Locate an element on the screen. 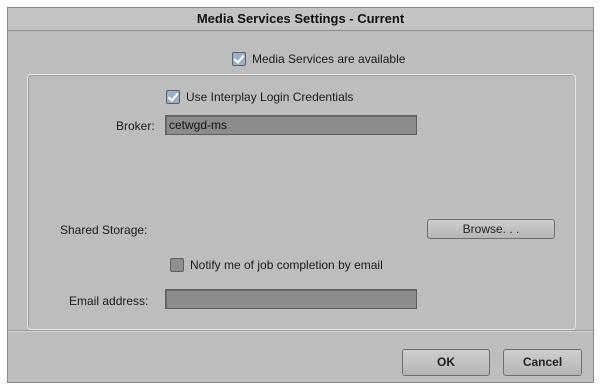  media-services-available-label: Media Services are available is located at coordinates (329, 59).